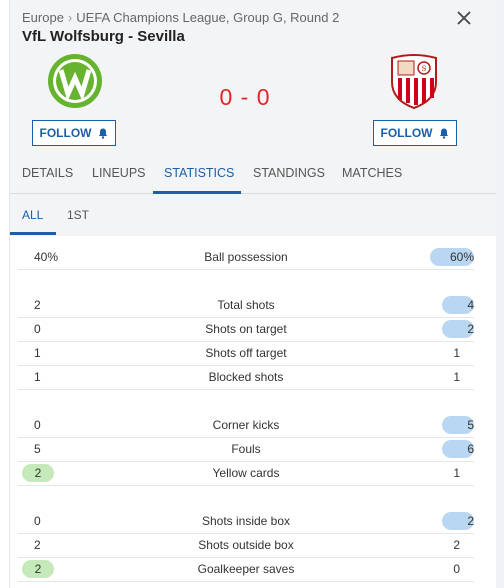  I want to click on stat-row-shots-on-target: 0 Shots on target 2, so click(246, 330).